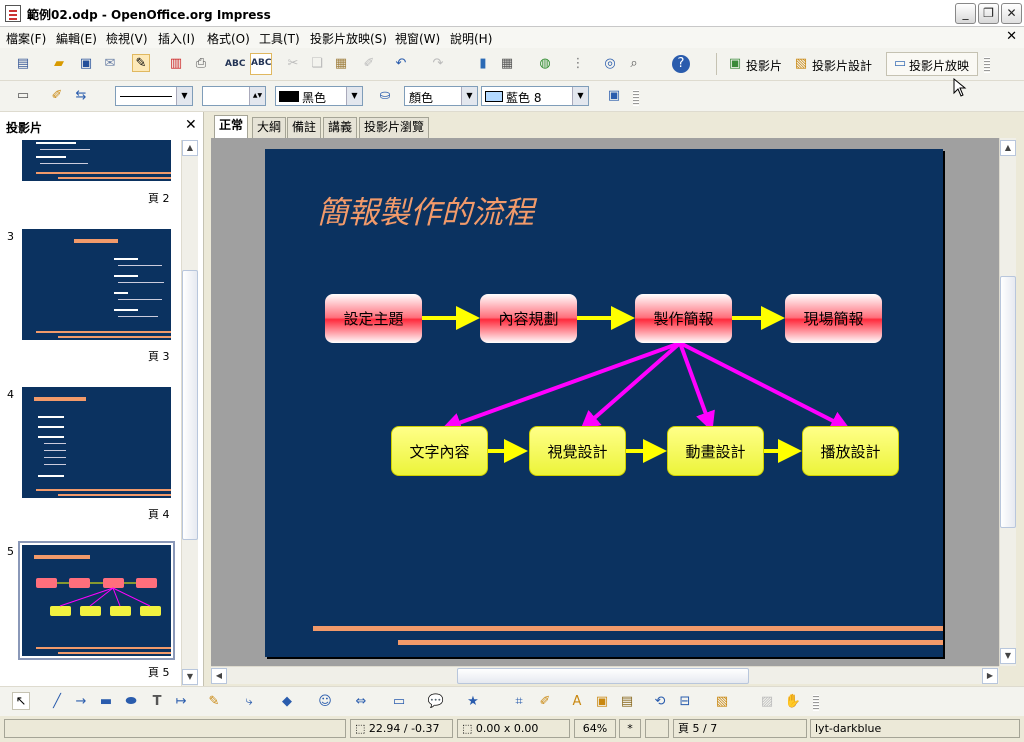  What do you see at coordinates (57, 702) in the screenshot?
I see `line-tool-icon: ╱` at bounding box center [57, 702].